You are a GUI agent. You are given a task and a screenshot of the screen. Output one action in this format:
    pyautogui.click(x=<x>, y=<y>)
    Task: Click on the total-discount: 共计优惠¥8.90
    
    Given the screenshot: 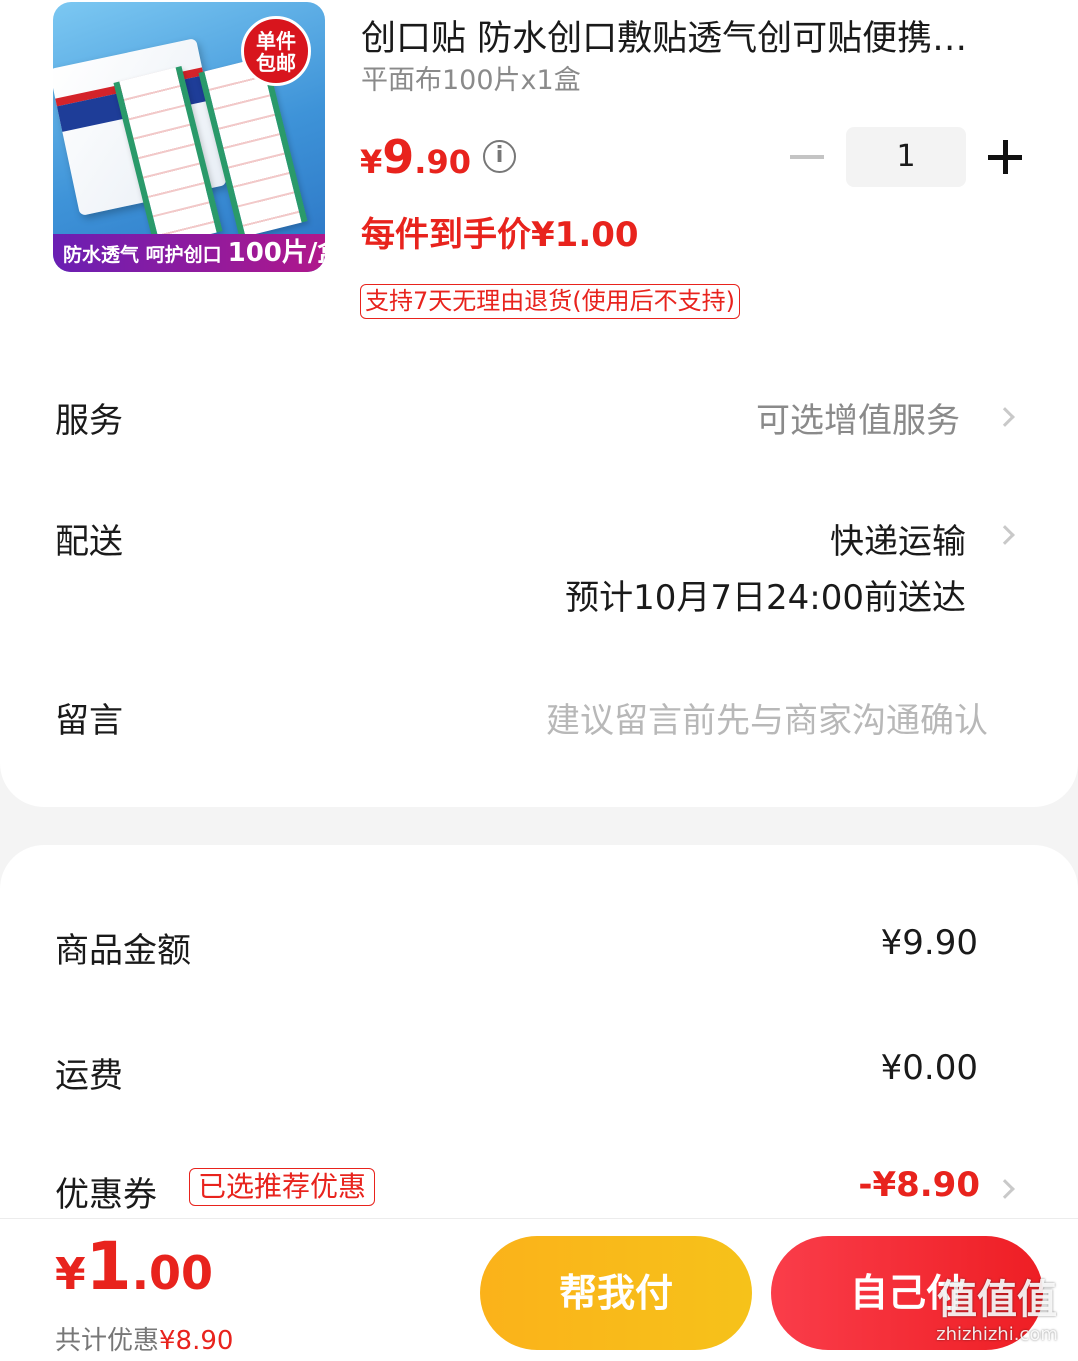 What is the action you would take?
    pyautogui.click(x=144, y=1341)
    